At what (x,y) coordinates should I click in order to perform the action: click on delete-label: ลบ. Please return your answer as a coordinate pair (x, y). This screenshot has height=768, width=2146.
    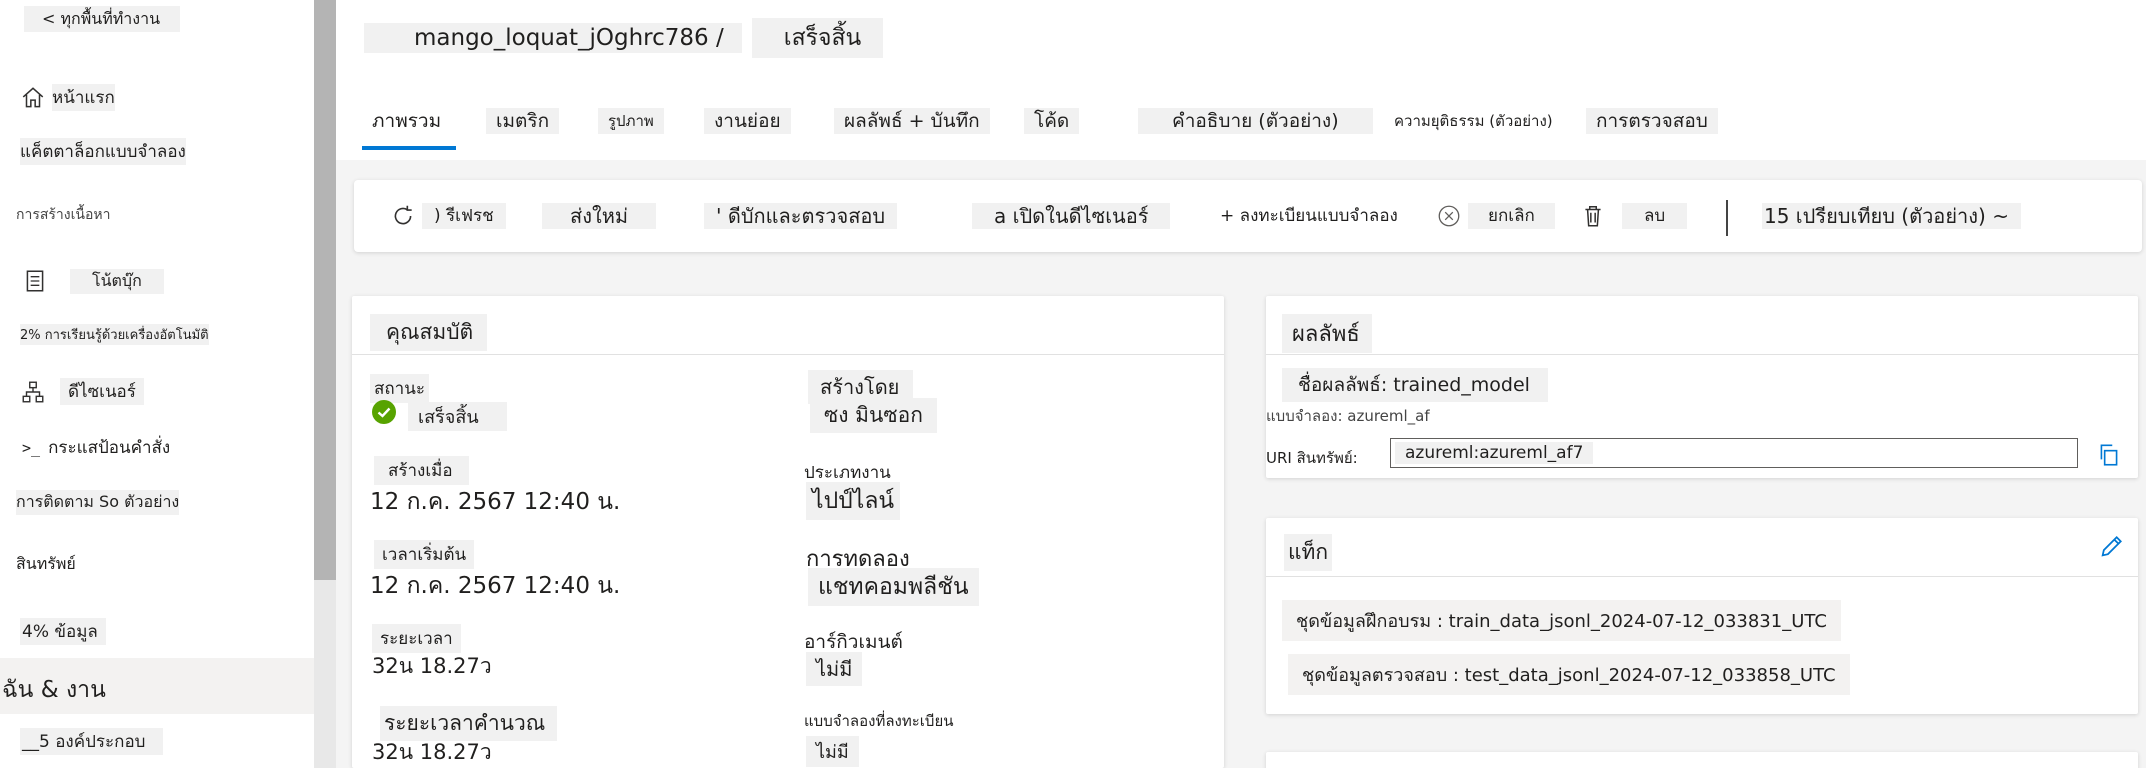
    Looking at the image, I should click on (1655, 216).